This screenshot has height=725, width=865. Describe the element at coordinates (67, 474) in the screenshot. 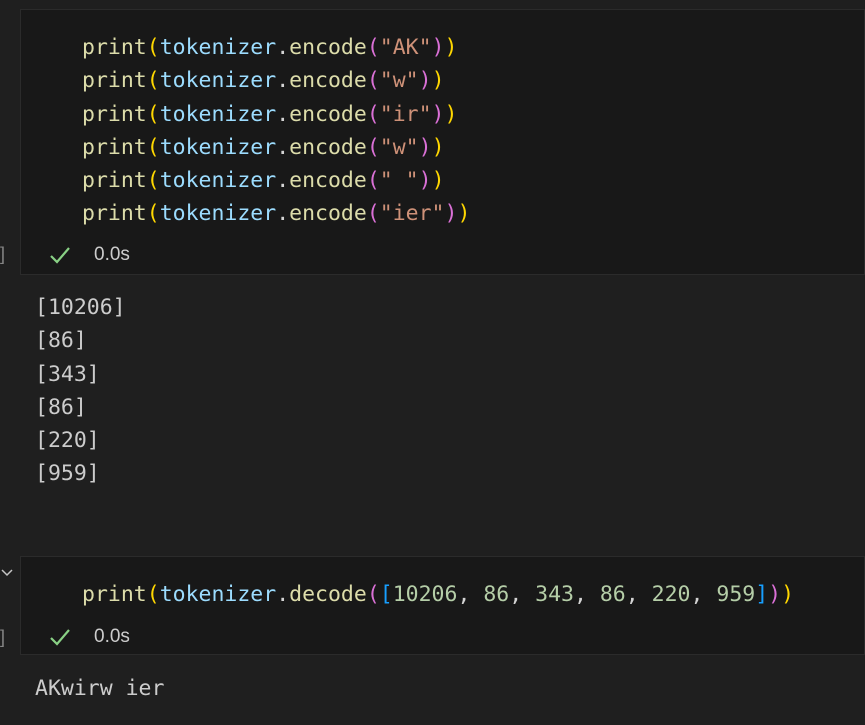

I see `output-line: [959]` at that location.